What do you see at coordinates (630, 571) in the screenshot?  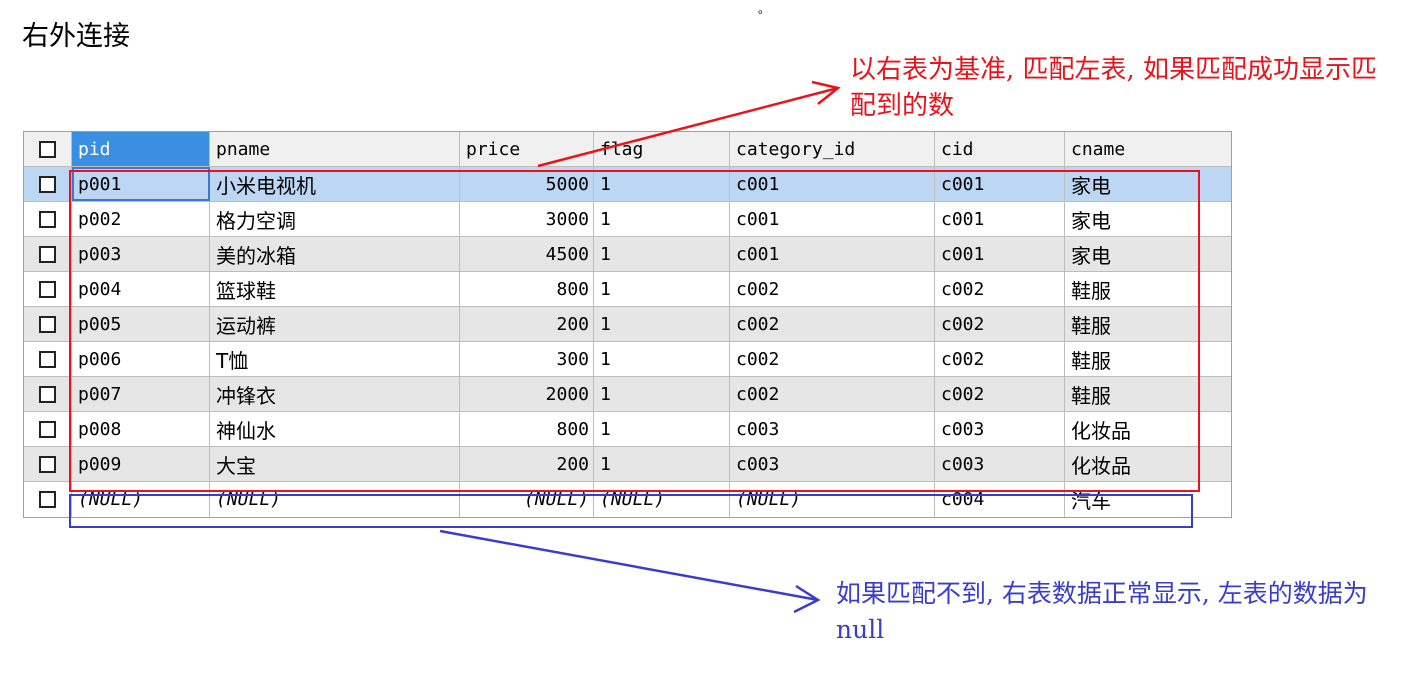 I see `blue-arrow` at bounding box center [630, 571].